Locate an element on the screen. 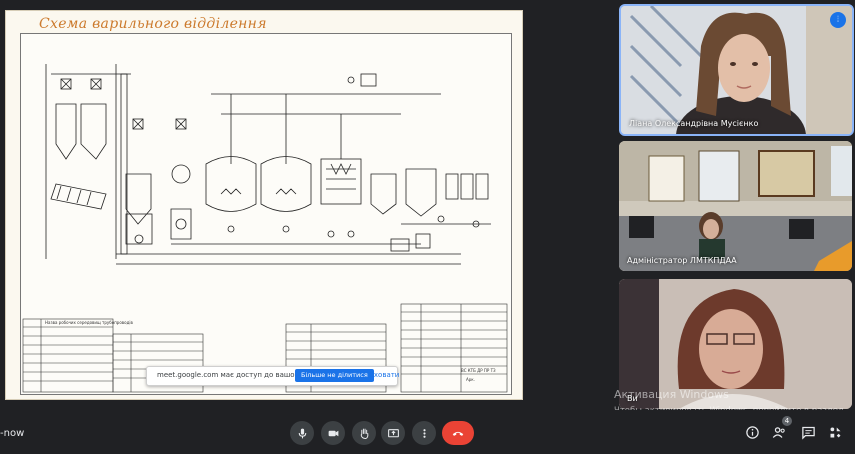 The height and width of the screenshot is (454, 855). microphone-icon is located at coordinates (302, 433).